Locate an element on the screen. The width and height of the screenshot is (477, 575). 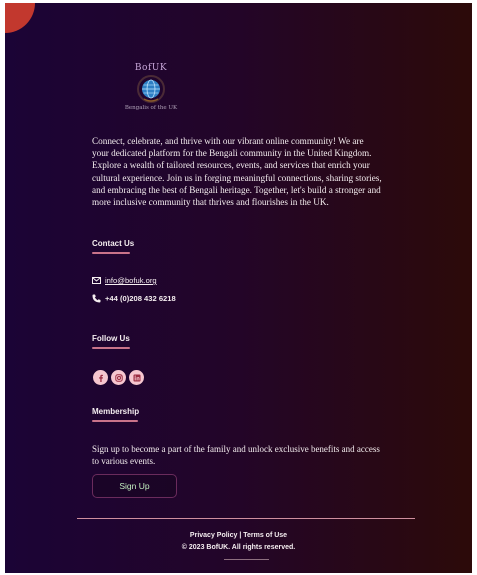
corner-decoration is located at coordinates (20, 18).